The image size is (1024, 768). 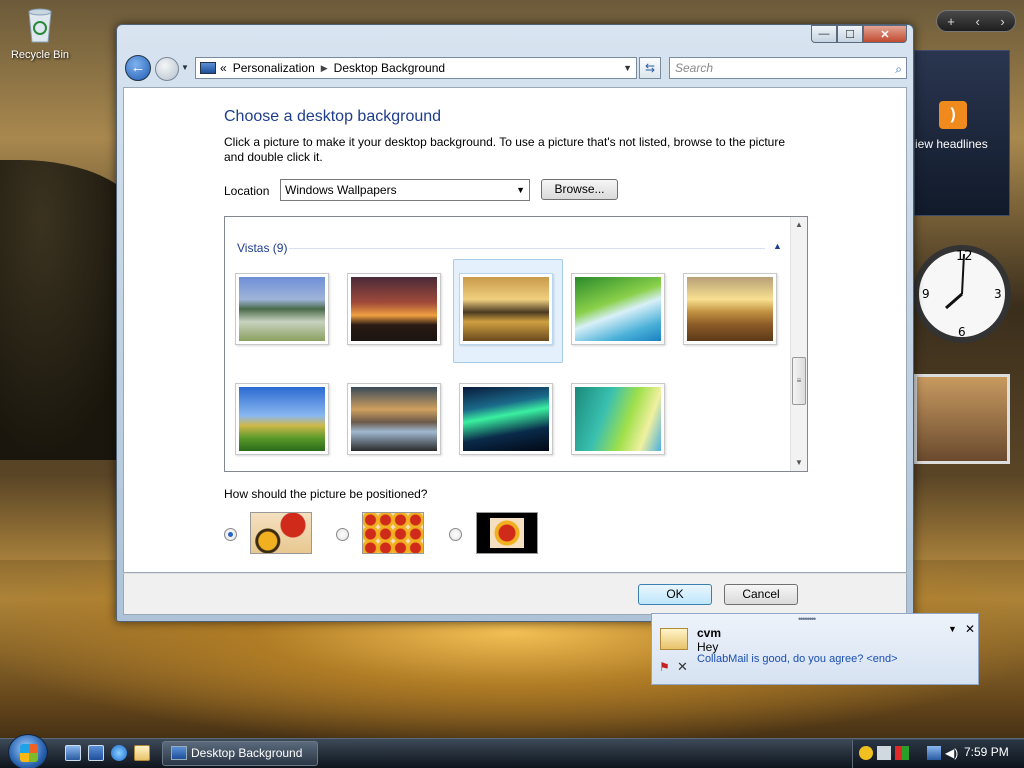 I want to click on svg-text: 3, so click(x=998, y=294).